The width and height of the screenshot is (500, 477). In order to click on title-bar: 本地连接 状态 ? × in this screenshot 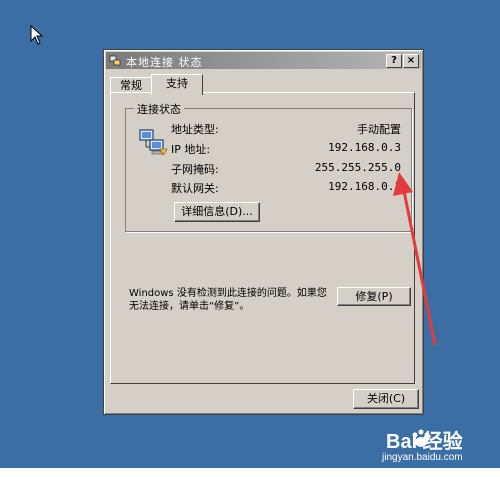, I will do `click(263, 60)`.